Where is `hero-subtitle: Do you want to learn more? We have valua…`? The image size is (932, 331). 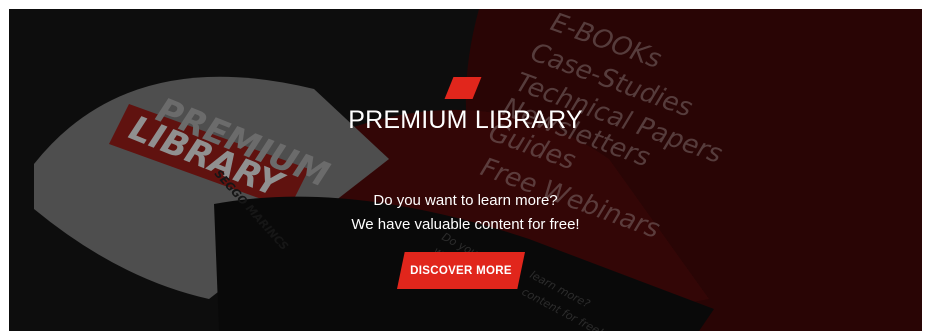
hero-subtitle: Do you want to learn more? We have valua… is located at coordinates (465, 213).